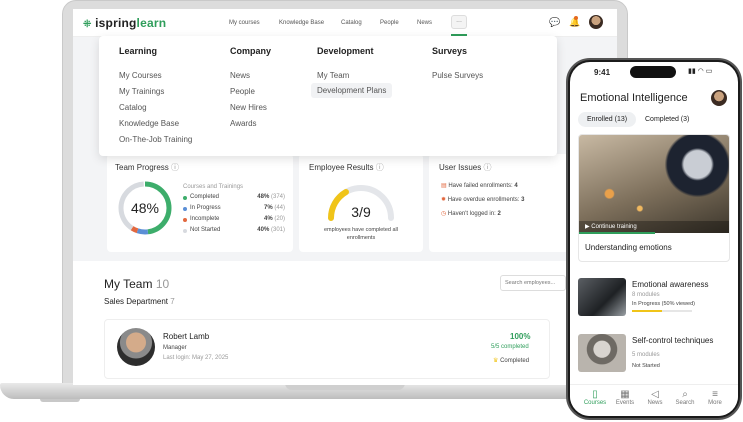 The image size is (743, 422). I want to click on menu-heading-company: Company, so click(251, 51).